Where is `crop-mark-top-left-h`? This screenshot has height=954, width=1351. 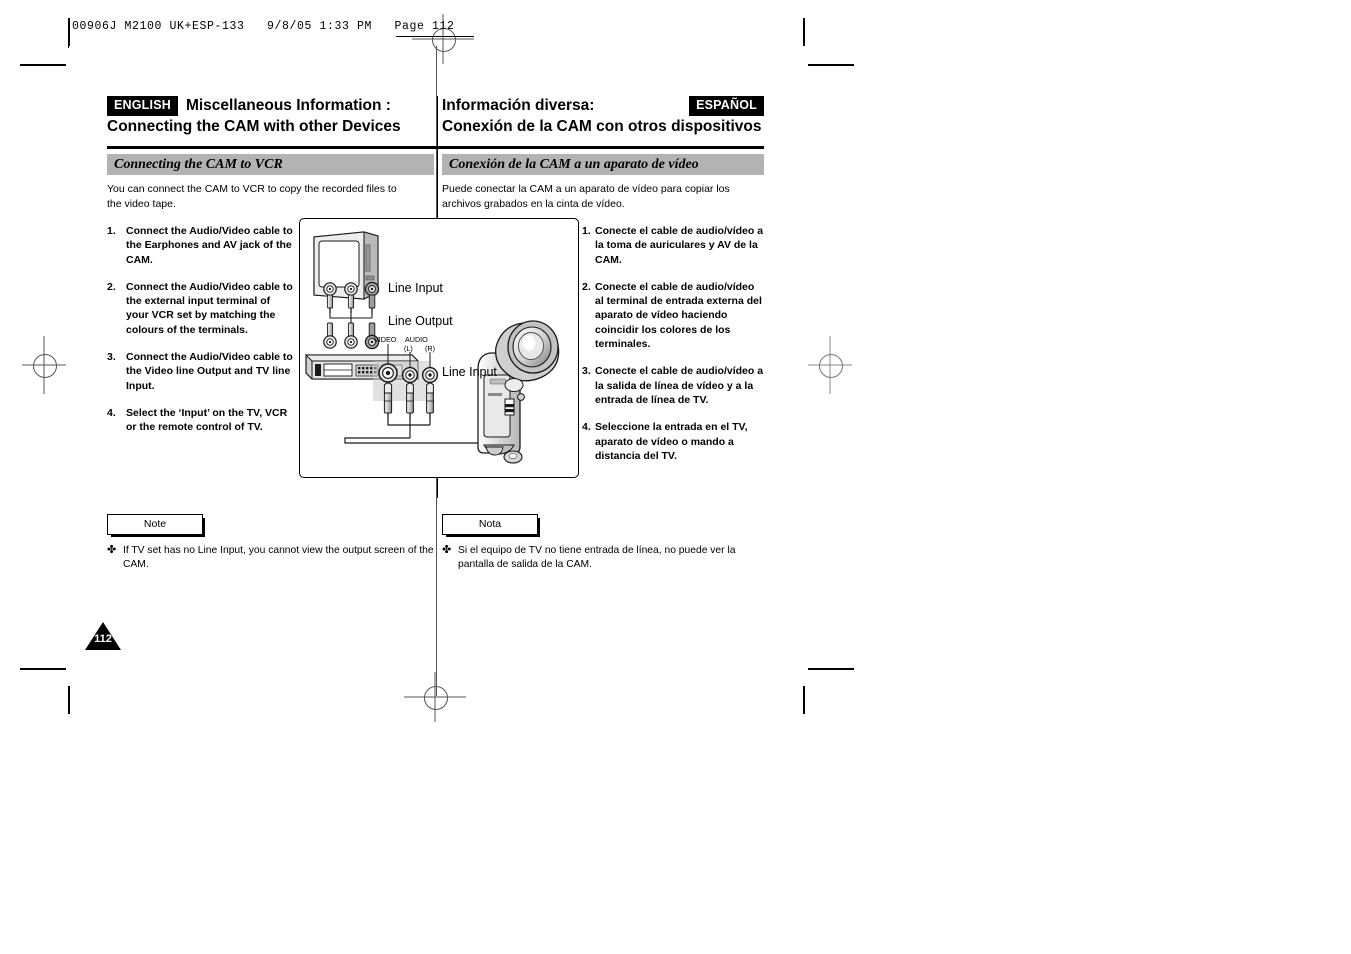 crop-mark-top-left-h is located at coordinates (43, 65).